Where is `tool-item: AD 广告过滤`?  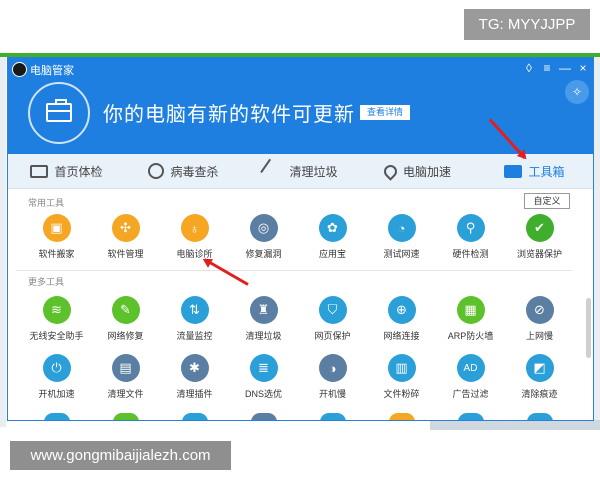 tool-item: AD 广告过滤 is located at coordinates (470, 379).